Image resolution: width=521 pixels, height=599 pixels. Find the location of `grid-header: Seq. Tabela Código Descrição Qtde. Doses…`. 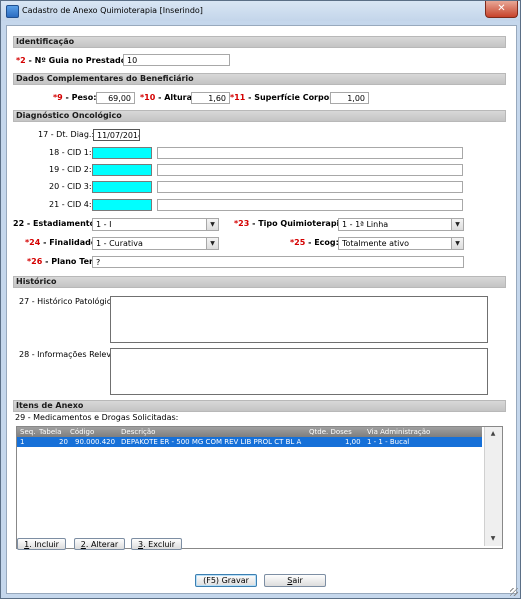

grid-header: Seq. Tabela Código Descrição Qtde. Doses… is located at coordinates (249, 432).